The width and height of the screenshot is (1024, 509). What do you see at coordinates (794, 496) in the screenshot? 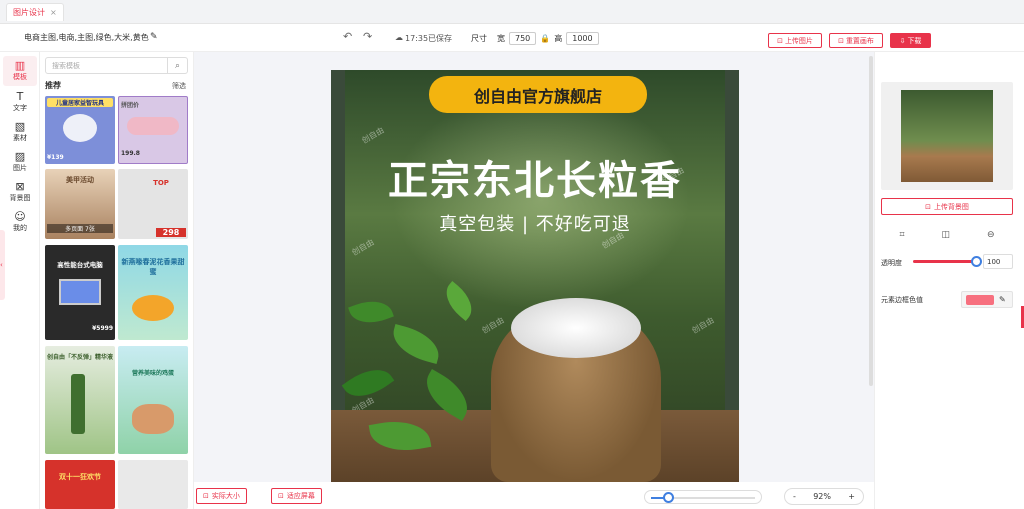
I see `zoom-out-button: -` at bounding box center [794, 496].